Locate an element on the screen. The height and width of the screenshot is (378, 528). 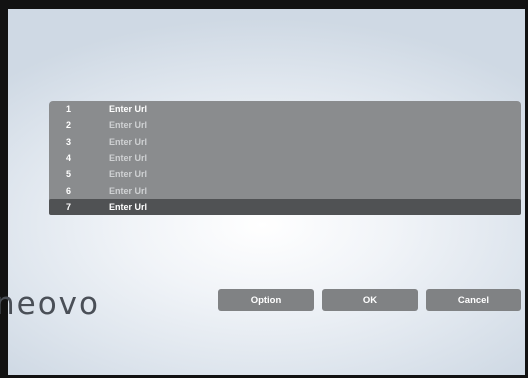
url-number: 2 is located at coordinates (69, 125).